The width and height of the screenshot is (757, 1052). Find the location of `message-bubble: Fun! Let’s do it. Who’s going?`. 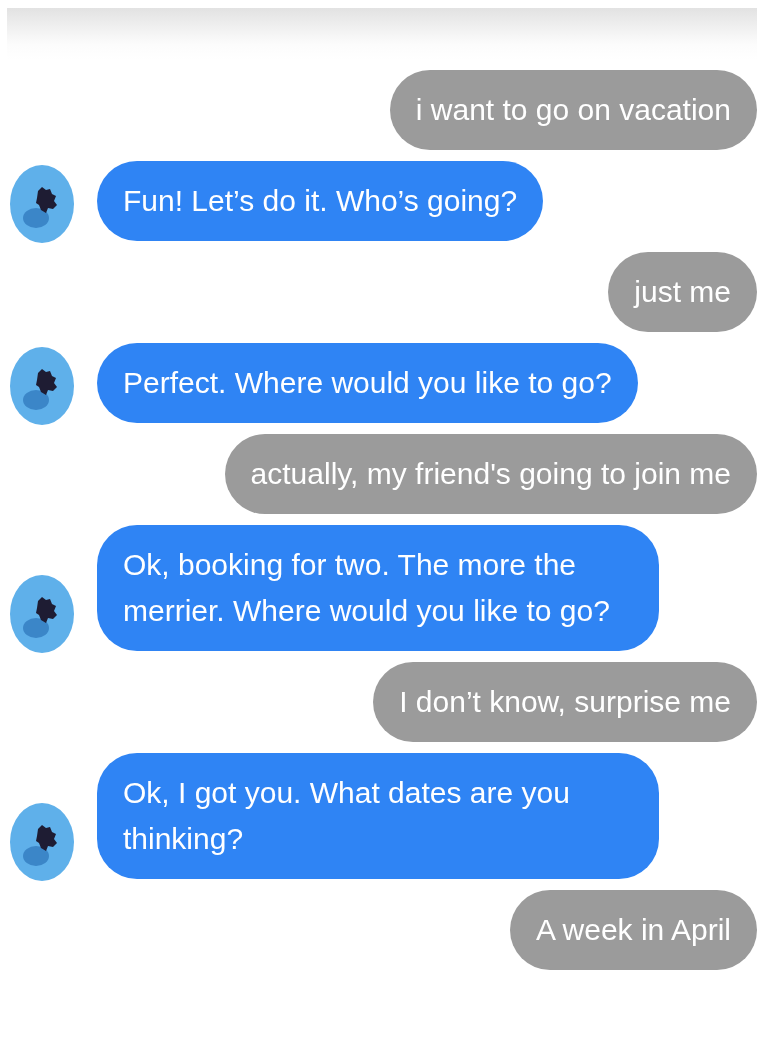

message-bubble: Fun! Let’s do it. Who’s going? is located at coordinates (320, 201).